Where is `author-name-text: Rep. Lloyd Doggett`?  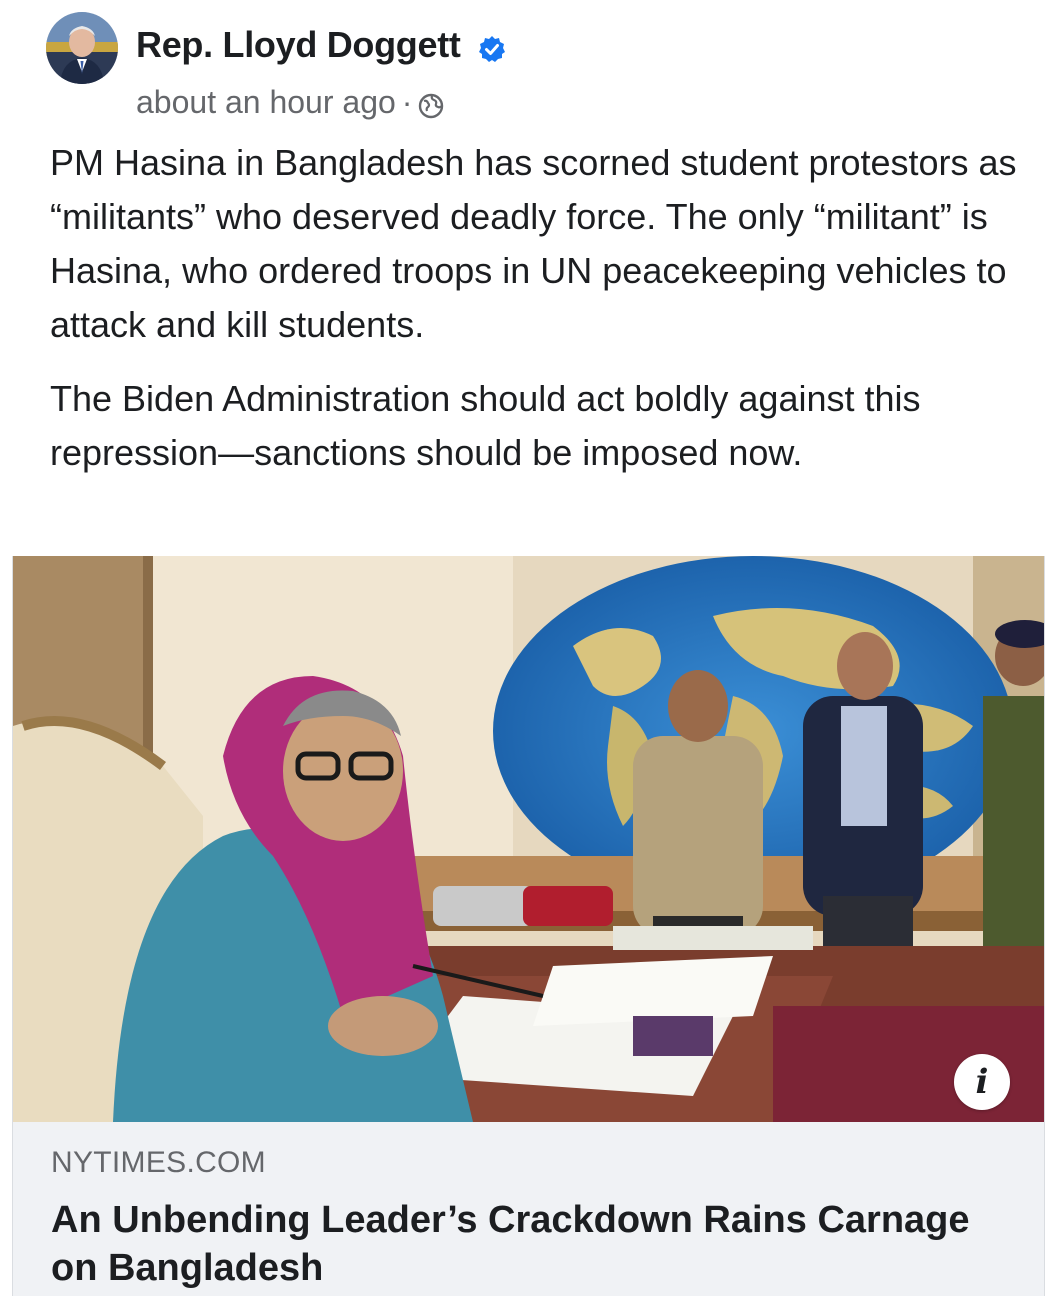
author-name-text: Rep. Lloyd Doggett is located at coordinates (298, 44).